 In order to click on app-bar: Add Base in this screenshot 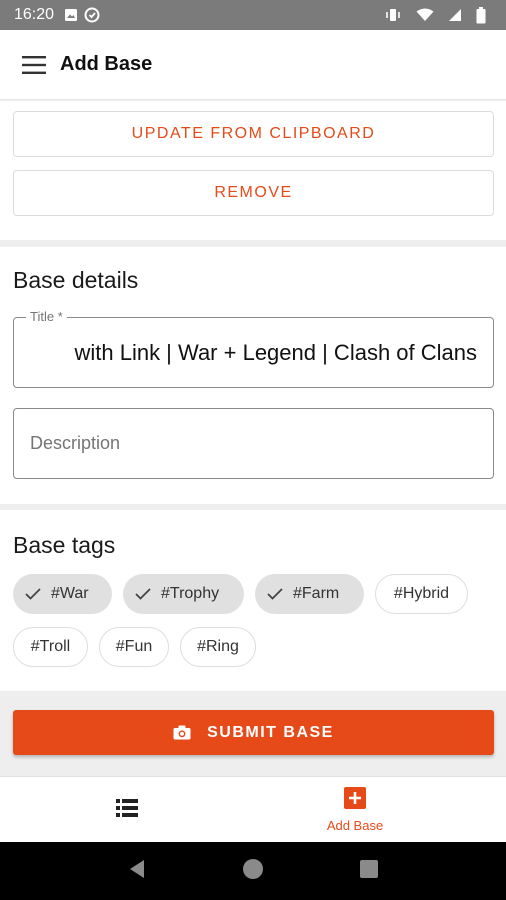, I will do `click(253, 65)`.